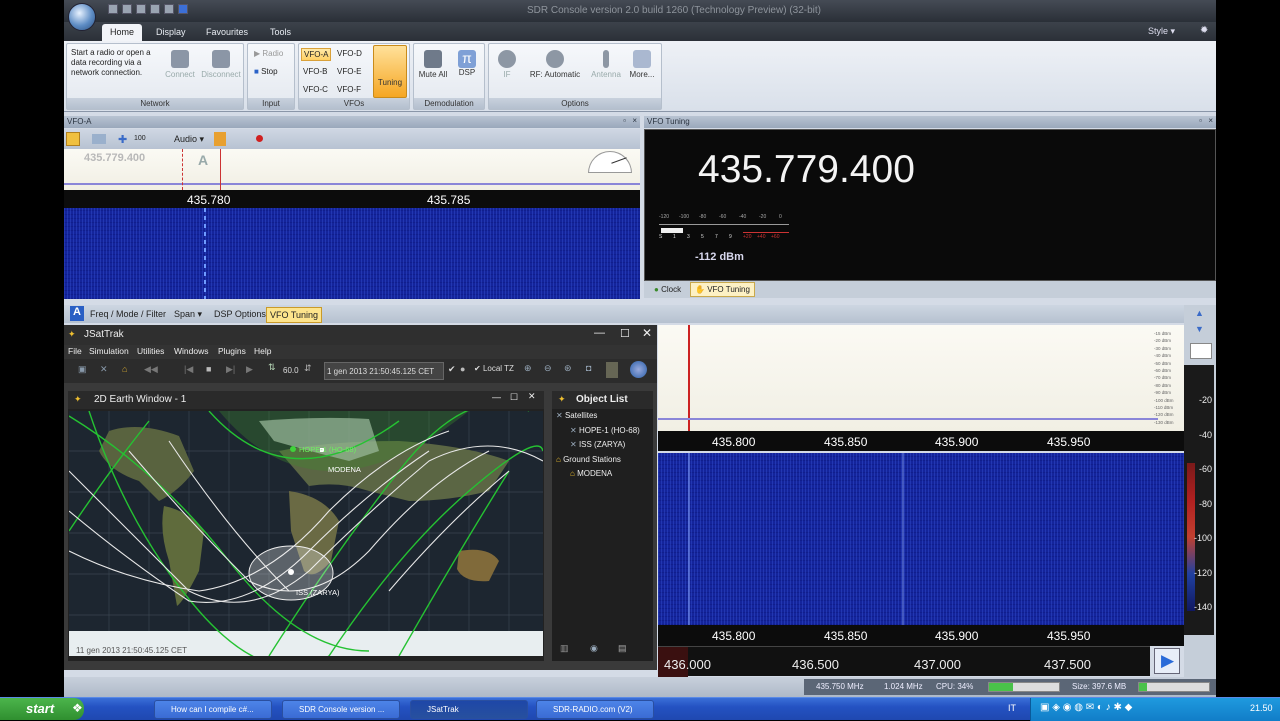 The width and height of the screenshot is (1280, 721). Describe the element at coordinates (220, 139) in the screenshot. I see `speaker-icon` at that location.